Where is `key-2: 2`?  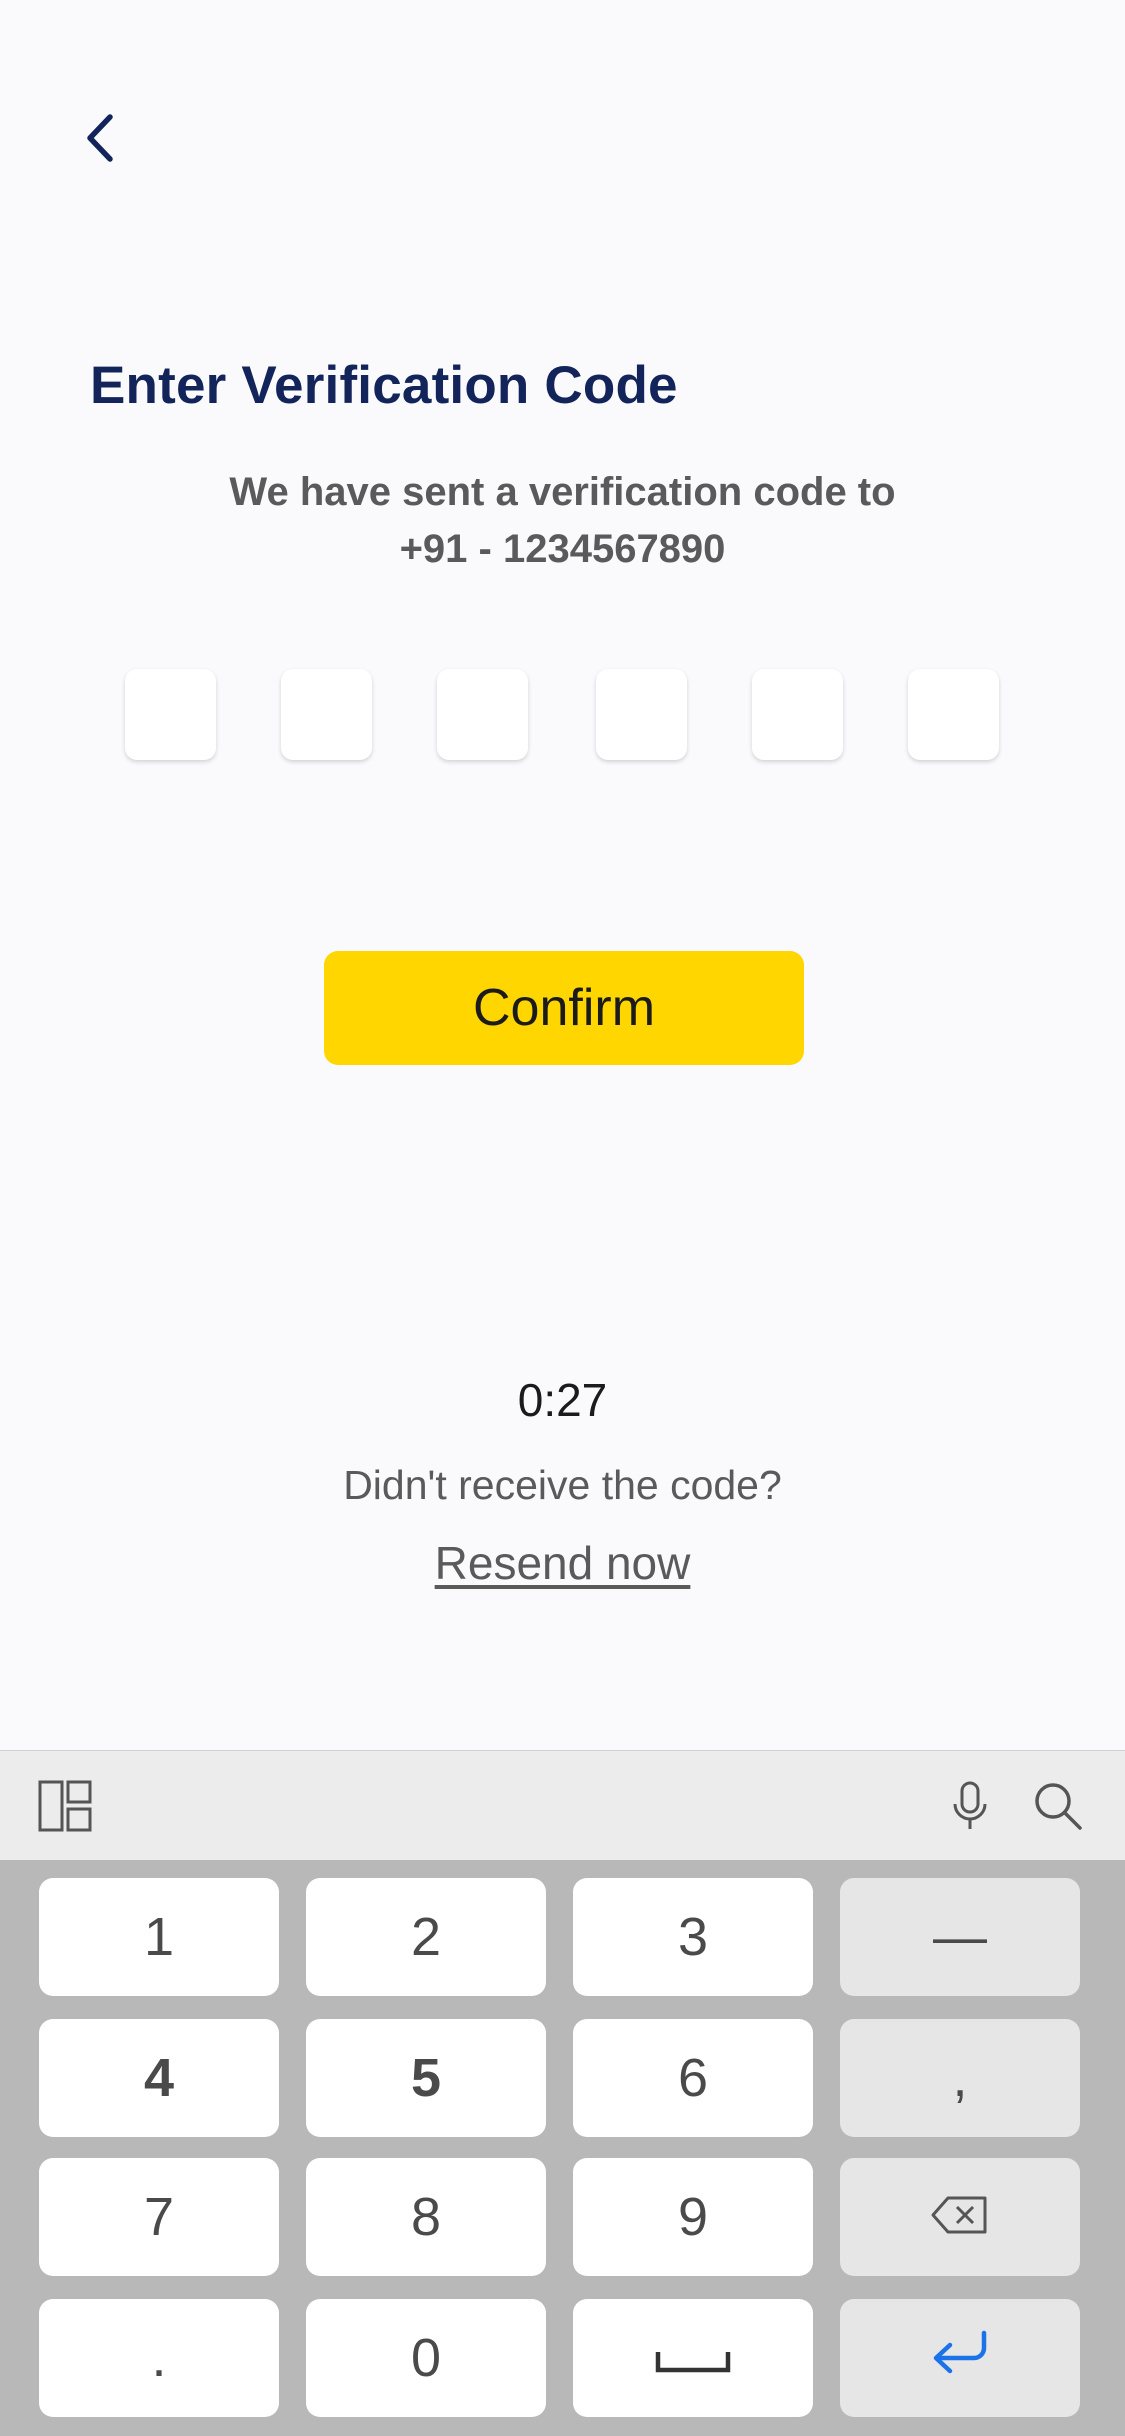
key-2: 2 is located at coordinates (426, 1937).